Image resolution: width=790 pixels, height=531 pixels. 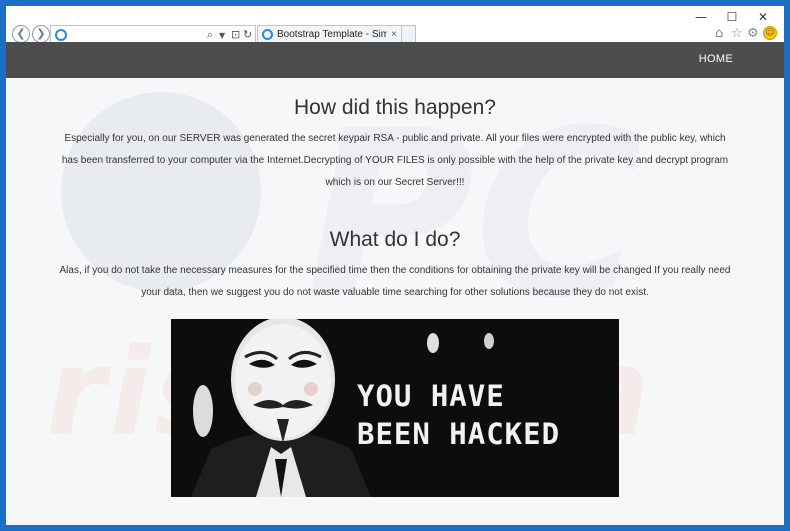 I want to click on favorites-icon: ☆, so click(x=737, y=33).